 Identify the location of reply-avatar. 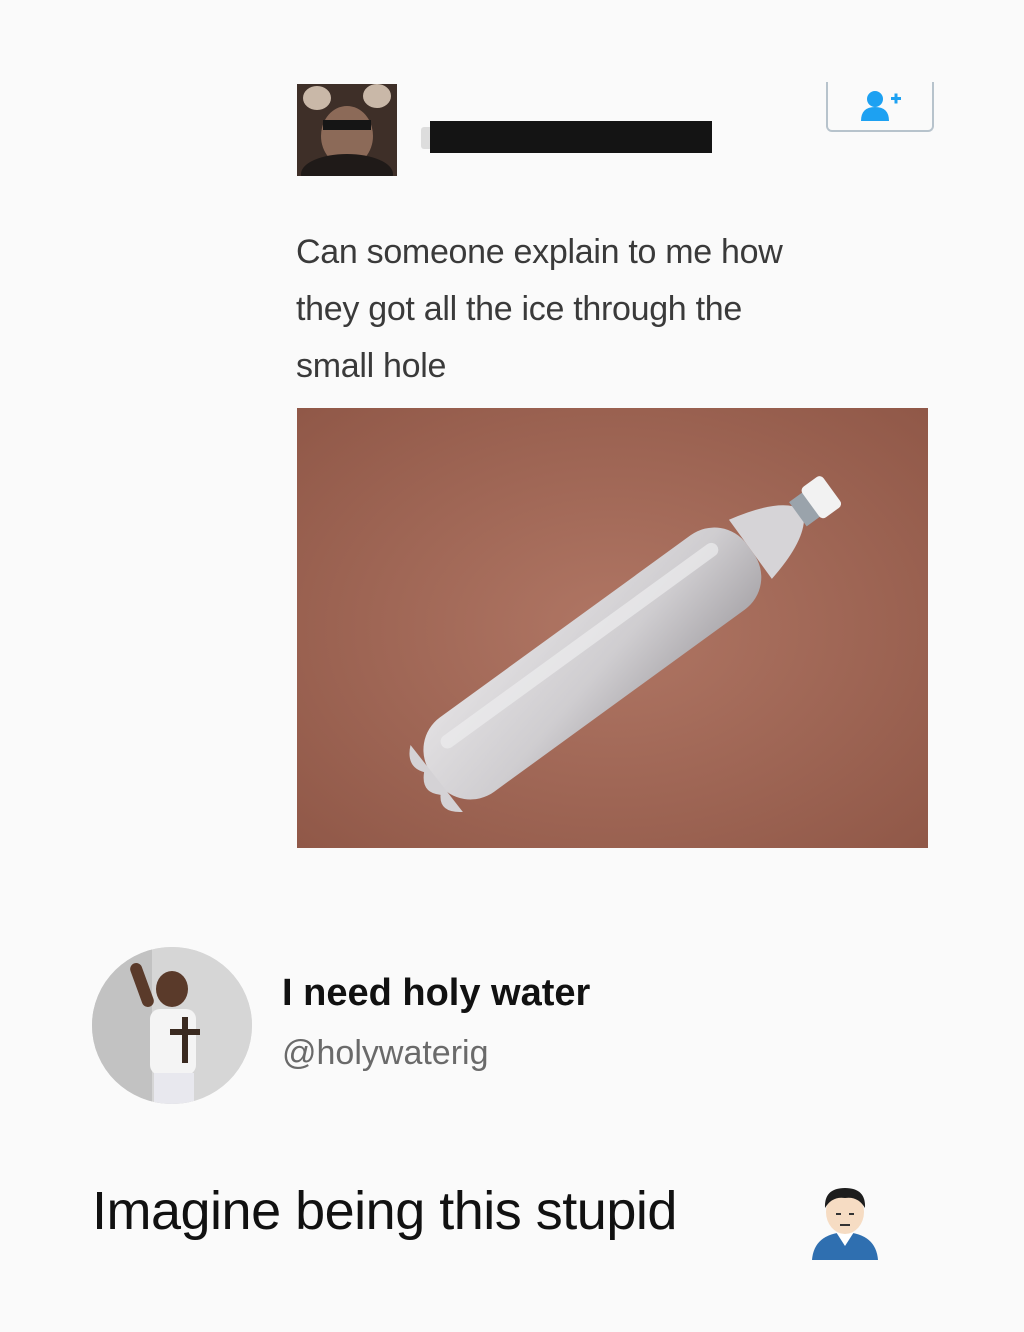
(172, 1025).